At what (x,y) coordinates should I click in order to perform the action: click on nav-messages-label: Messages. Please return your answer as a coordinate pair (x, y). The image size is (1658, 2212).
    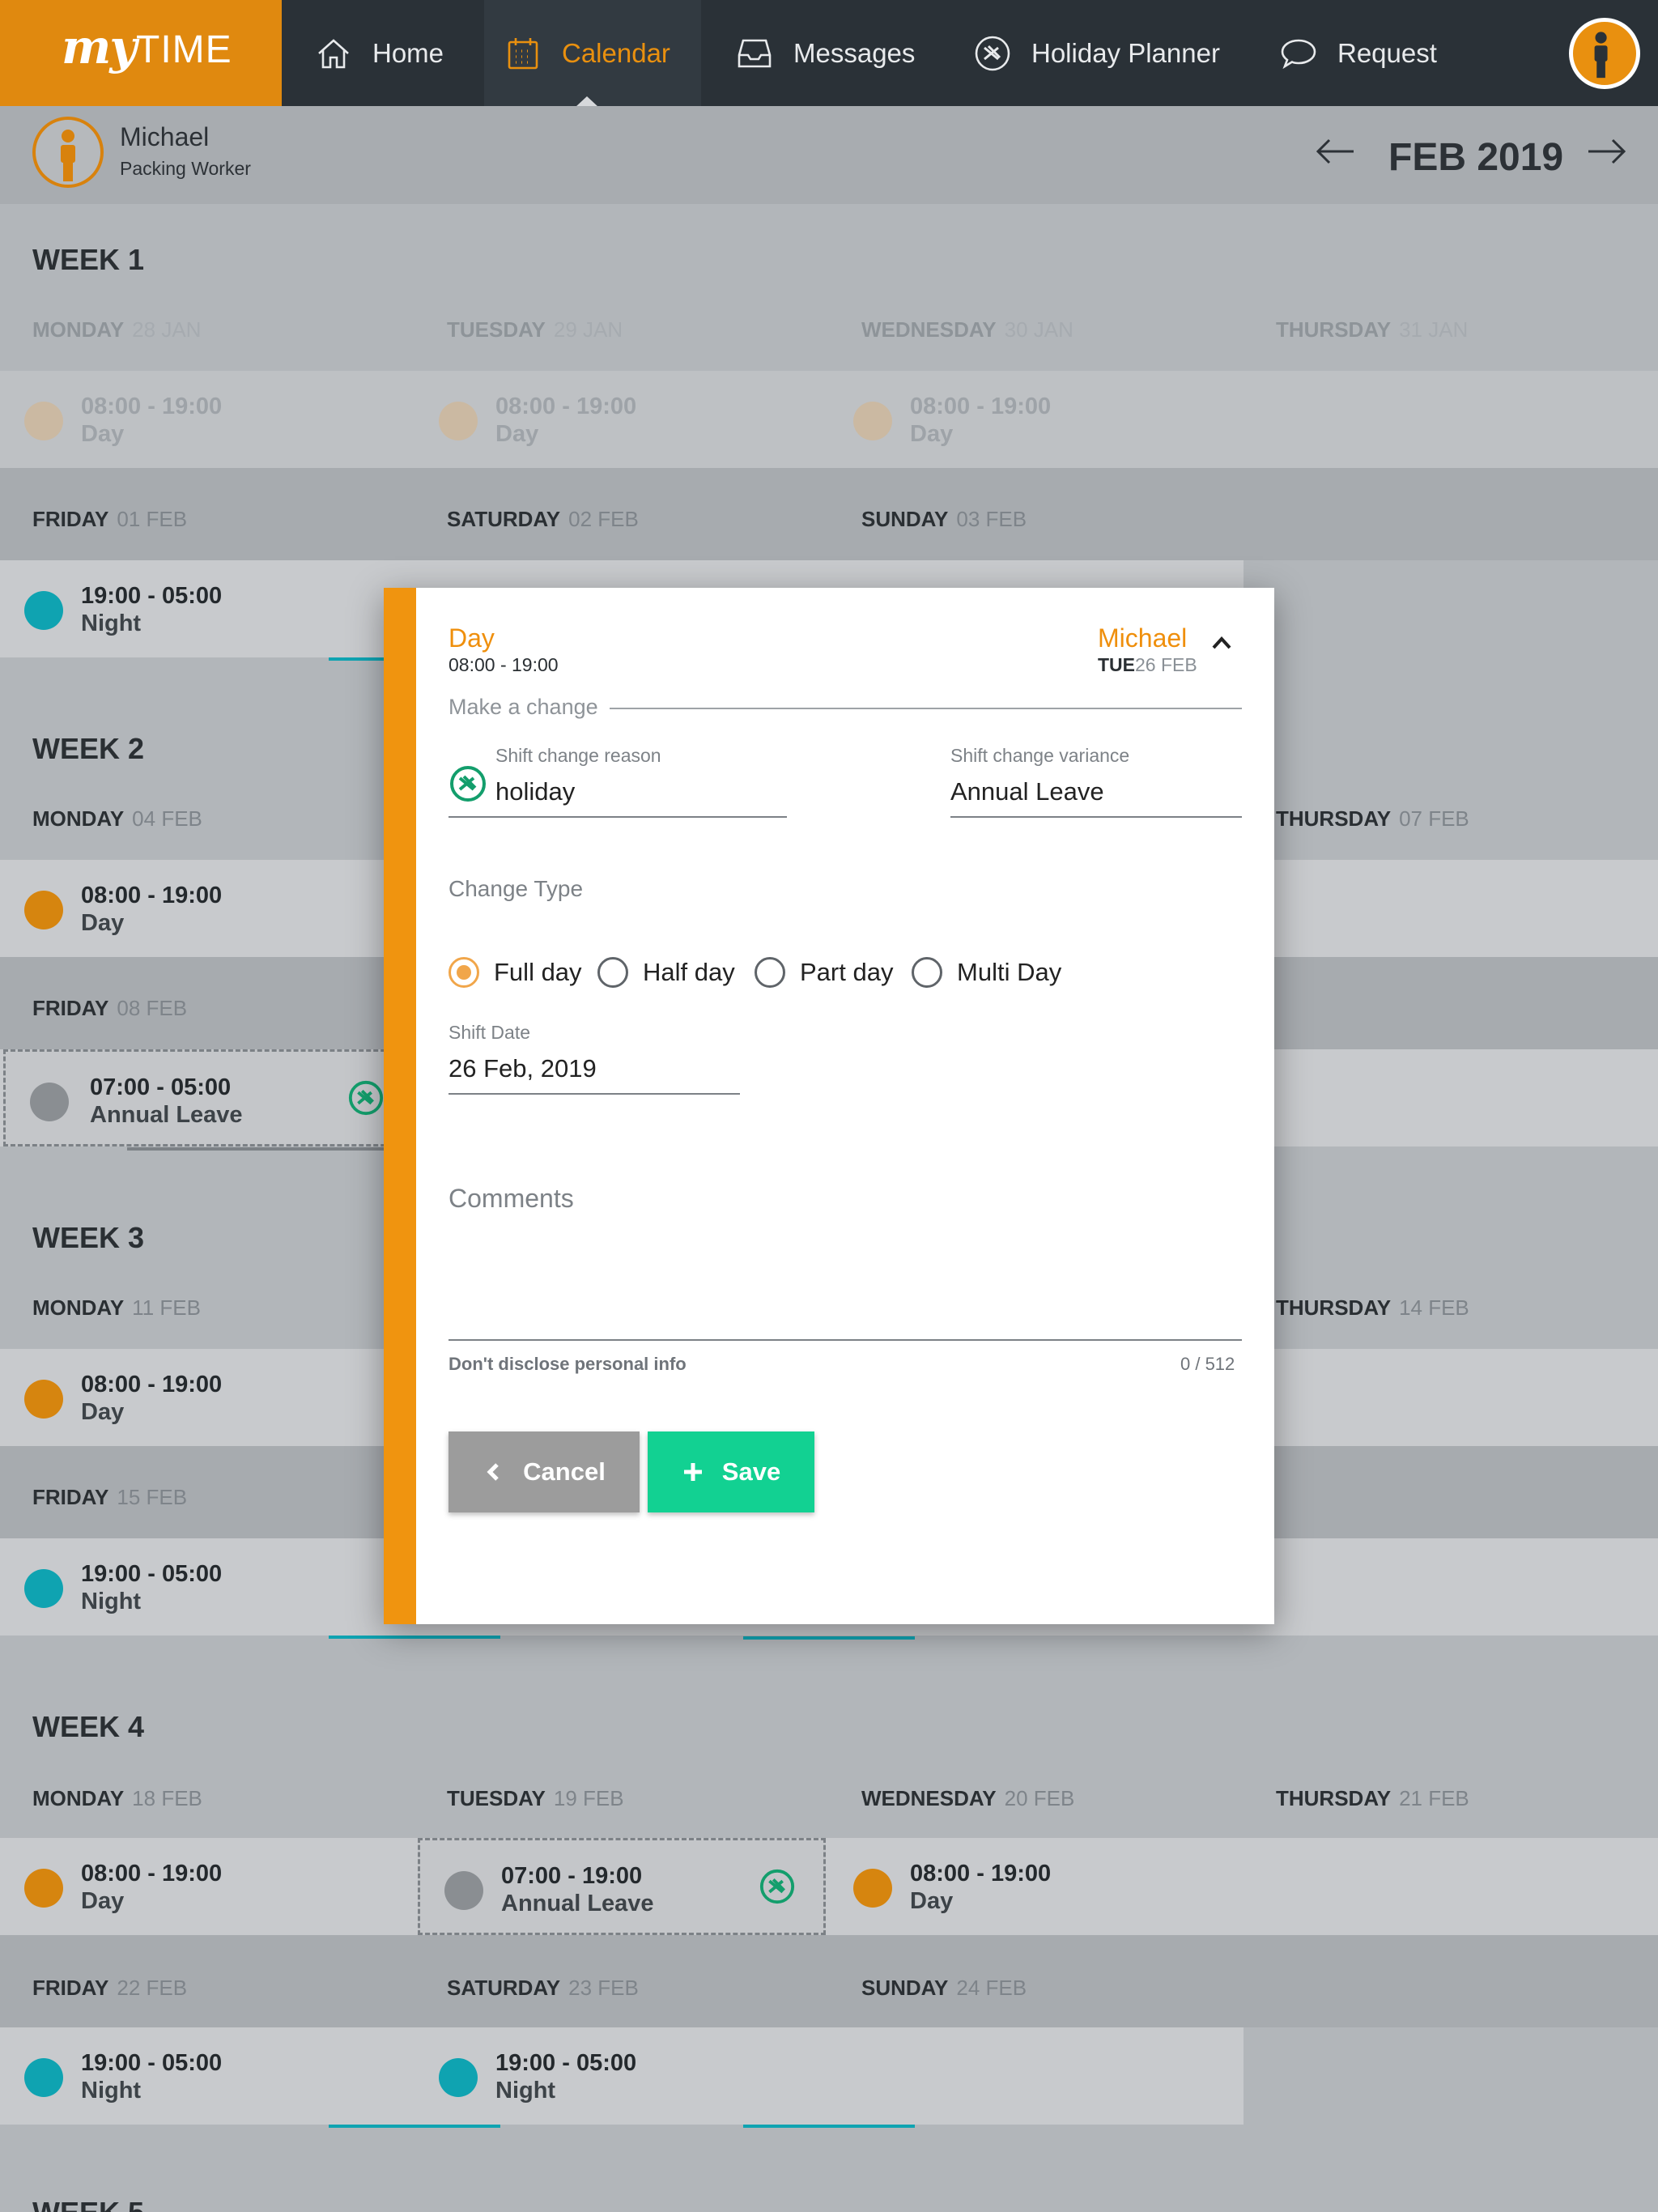
    Looking at the image, I should click on (854, 53).